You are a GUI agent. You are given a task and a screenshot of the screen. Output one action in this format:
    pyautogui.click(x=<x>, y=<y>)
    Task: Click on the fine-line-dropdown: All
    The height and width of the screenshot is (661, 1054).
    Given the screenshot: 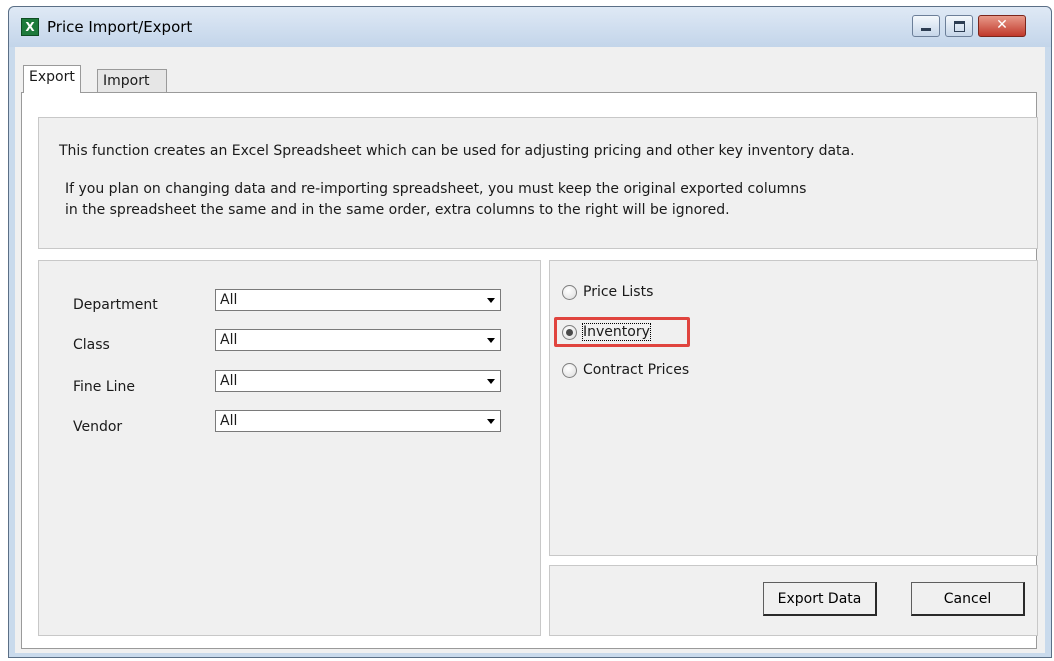 What is the action you would take?
    pyautogui.click(x=358, y=381)
    